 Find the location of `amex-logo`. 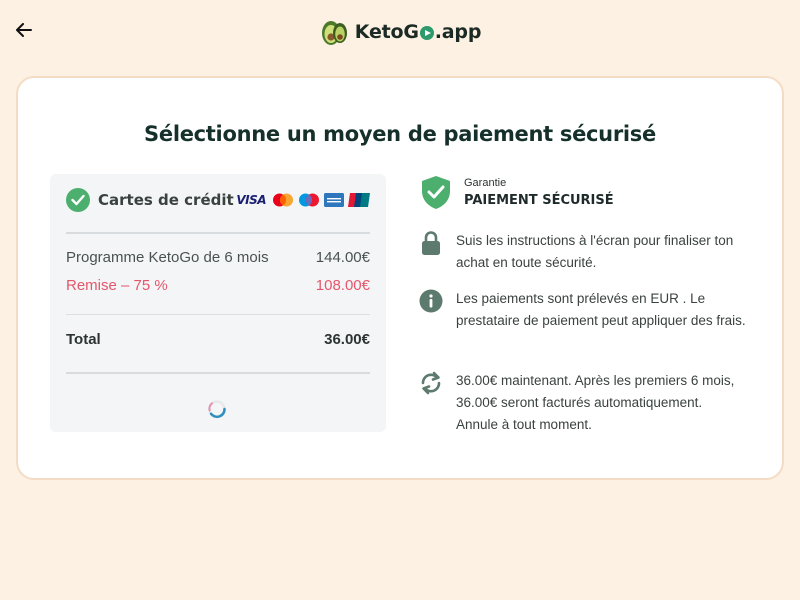

amex-logo is located at coordinates (334, 200).